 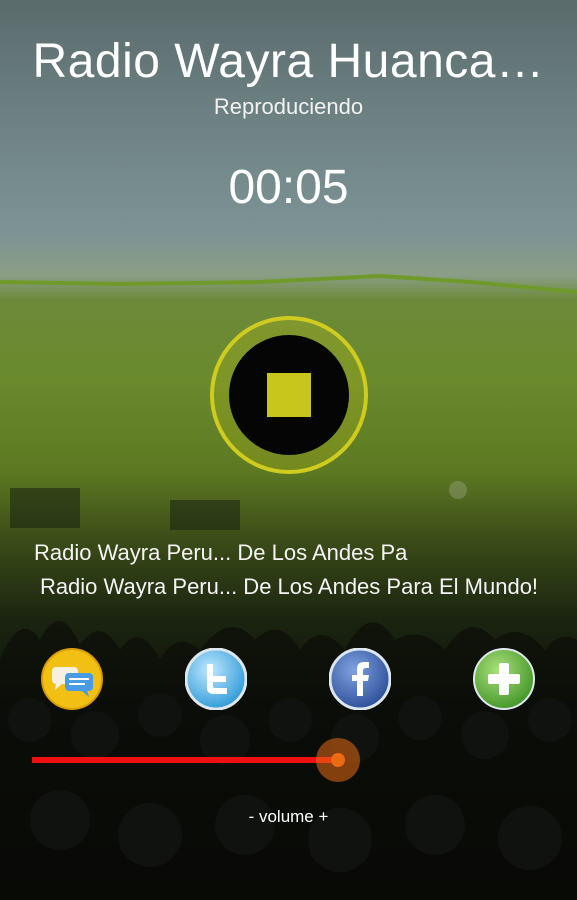 I want to click on facebook-icon, so click(x=360, y=679).